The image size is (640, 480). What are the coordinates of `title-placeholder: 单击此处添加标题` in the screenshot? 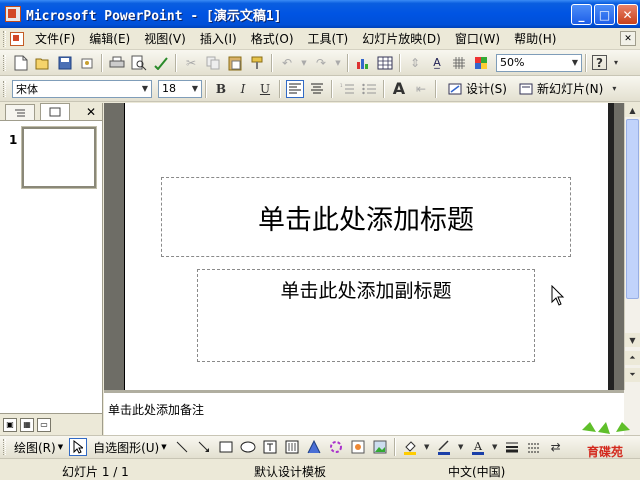 It's located at (366, 217).